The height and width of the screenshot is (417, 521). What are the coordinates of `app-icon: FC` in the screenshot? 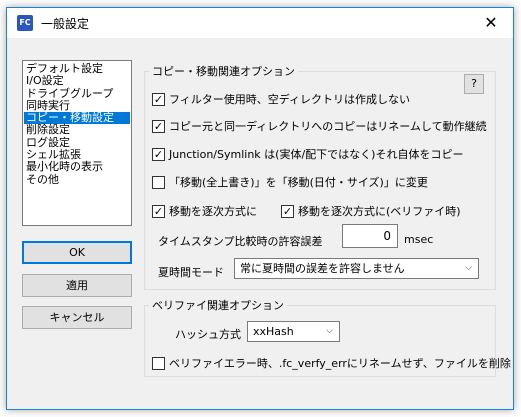 It's located at (25, 23).